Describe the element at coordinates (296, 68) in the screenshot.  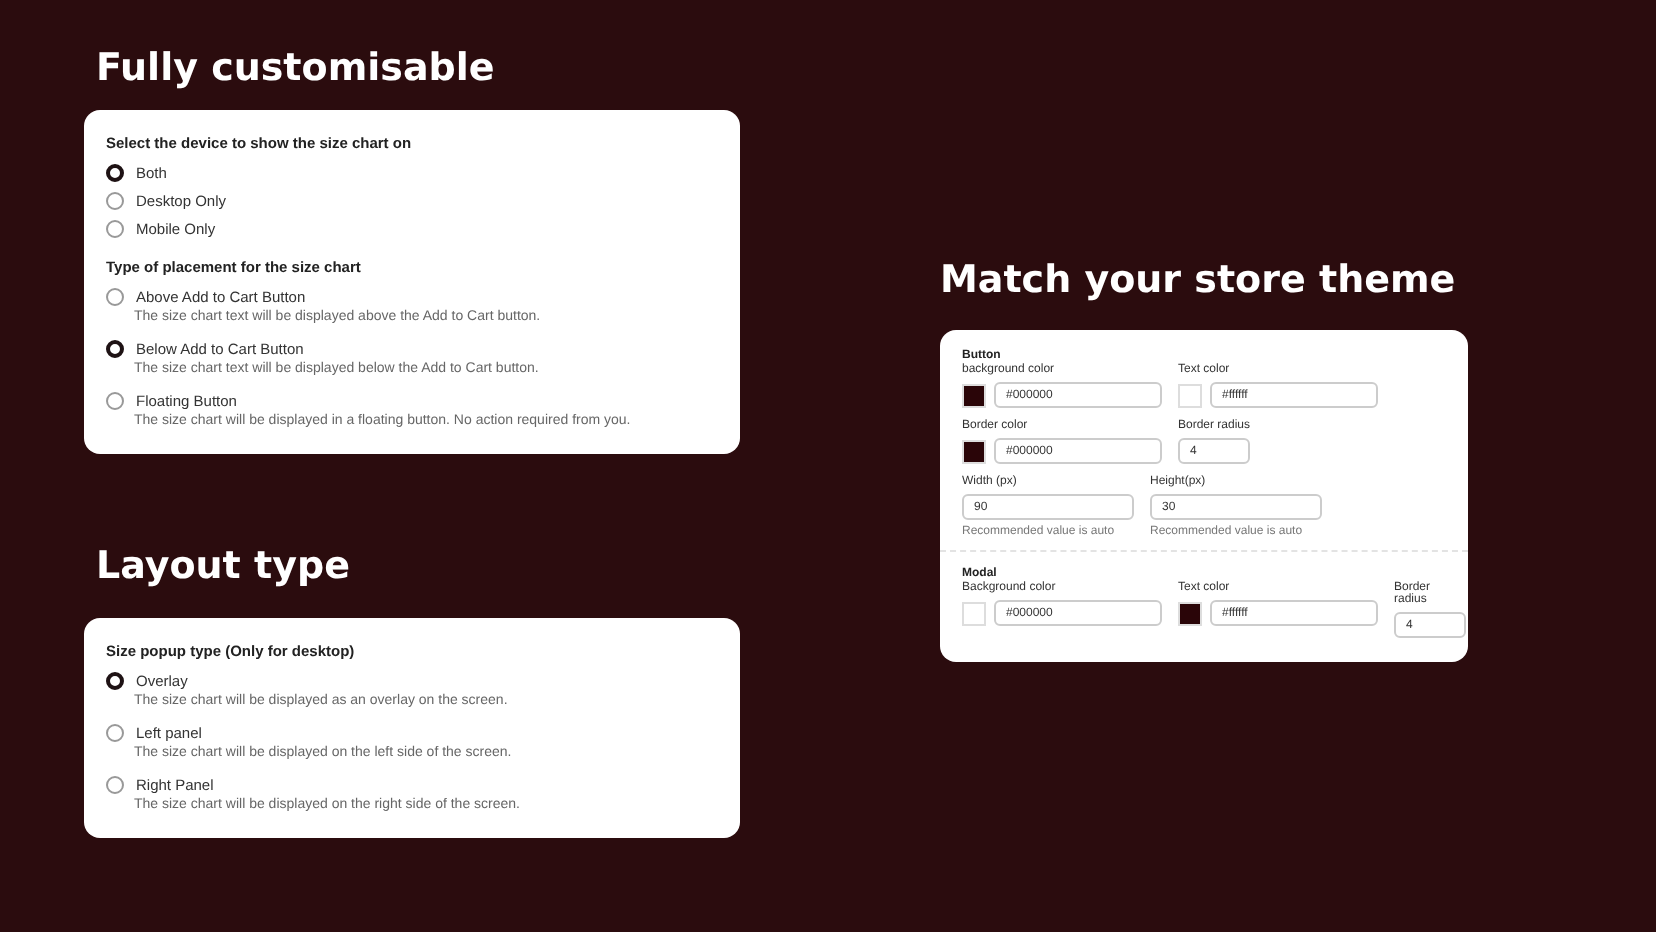
I see `headline: Fully customisable` at that location.